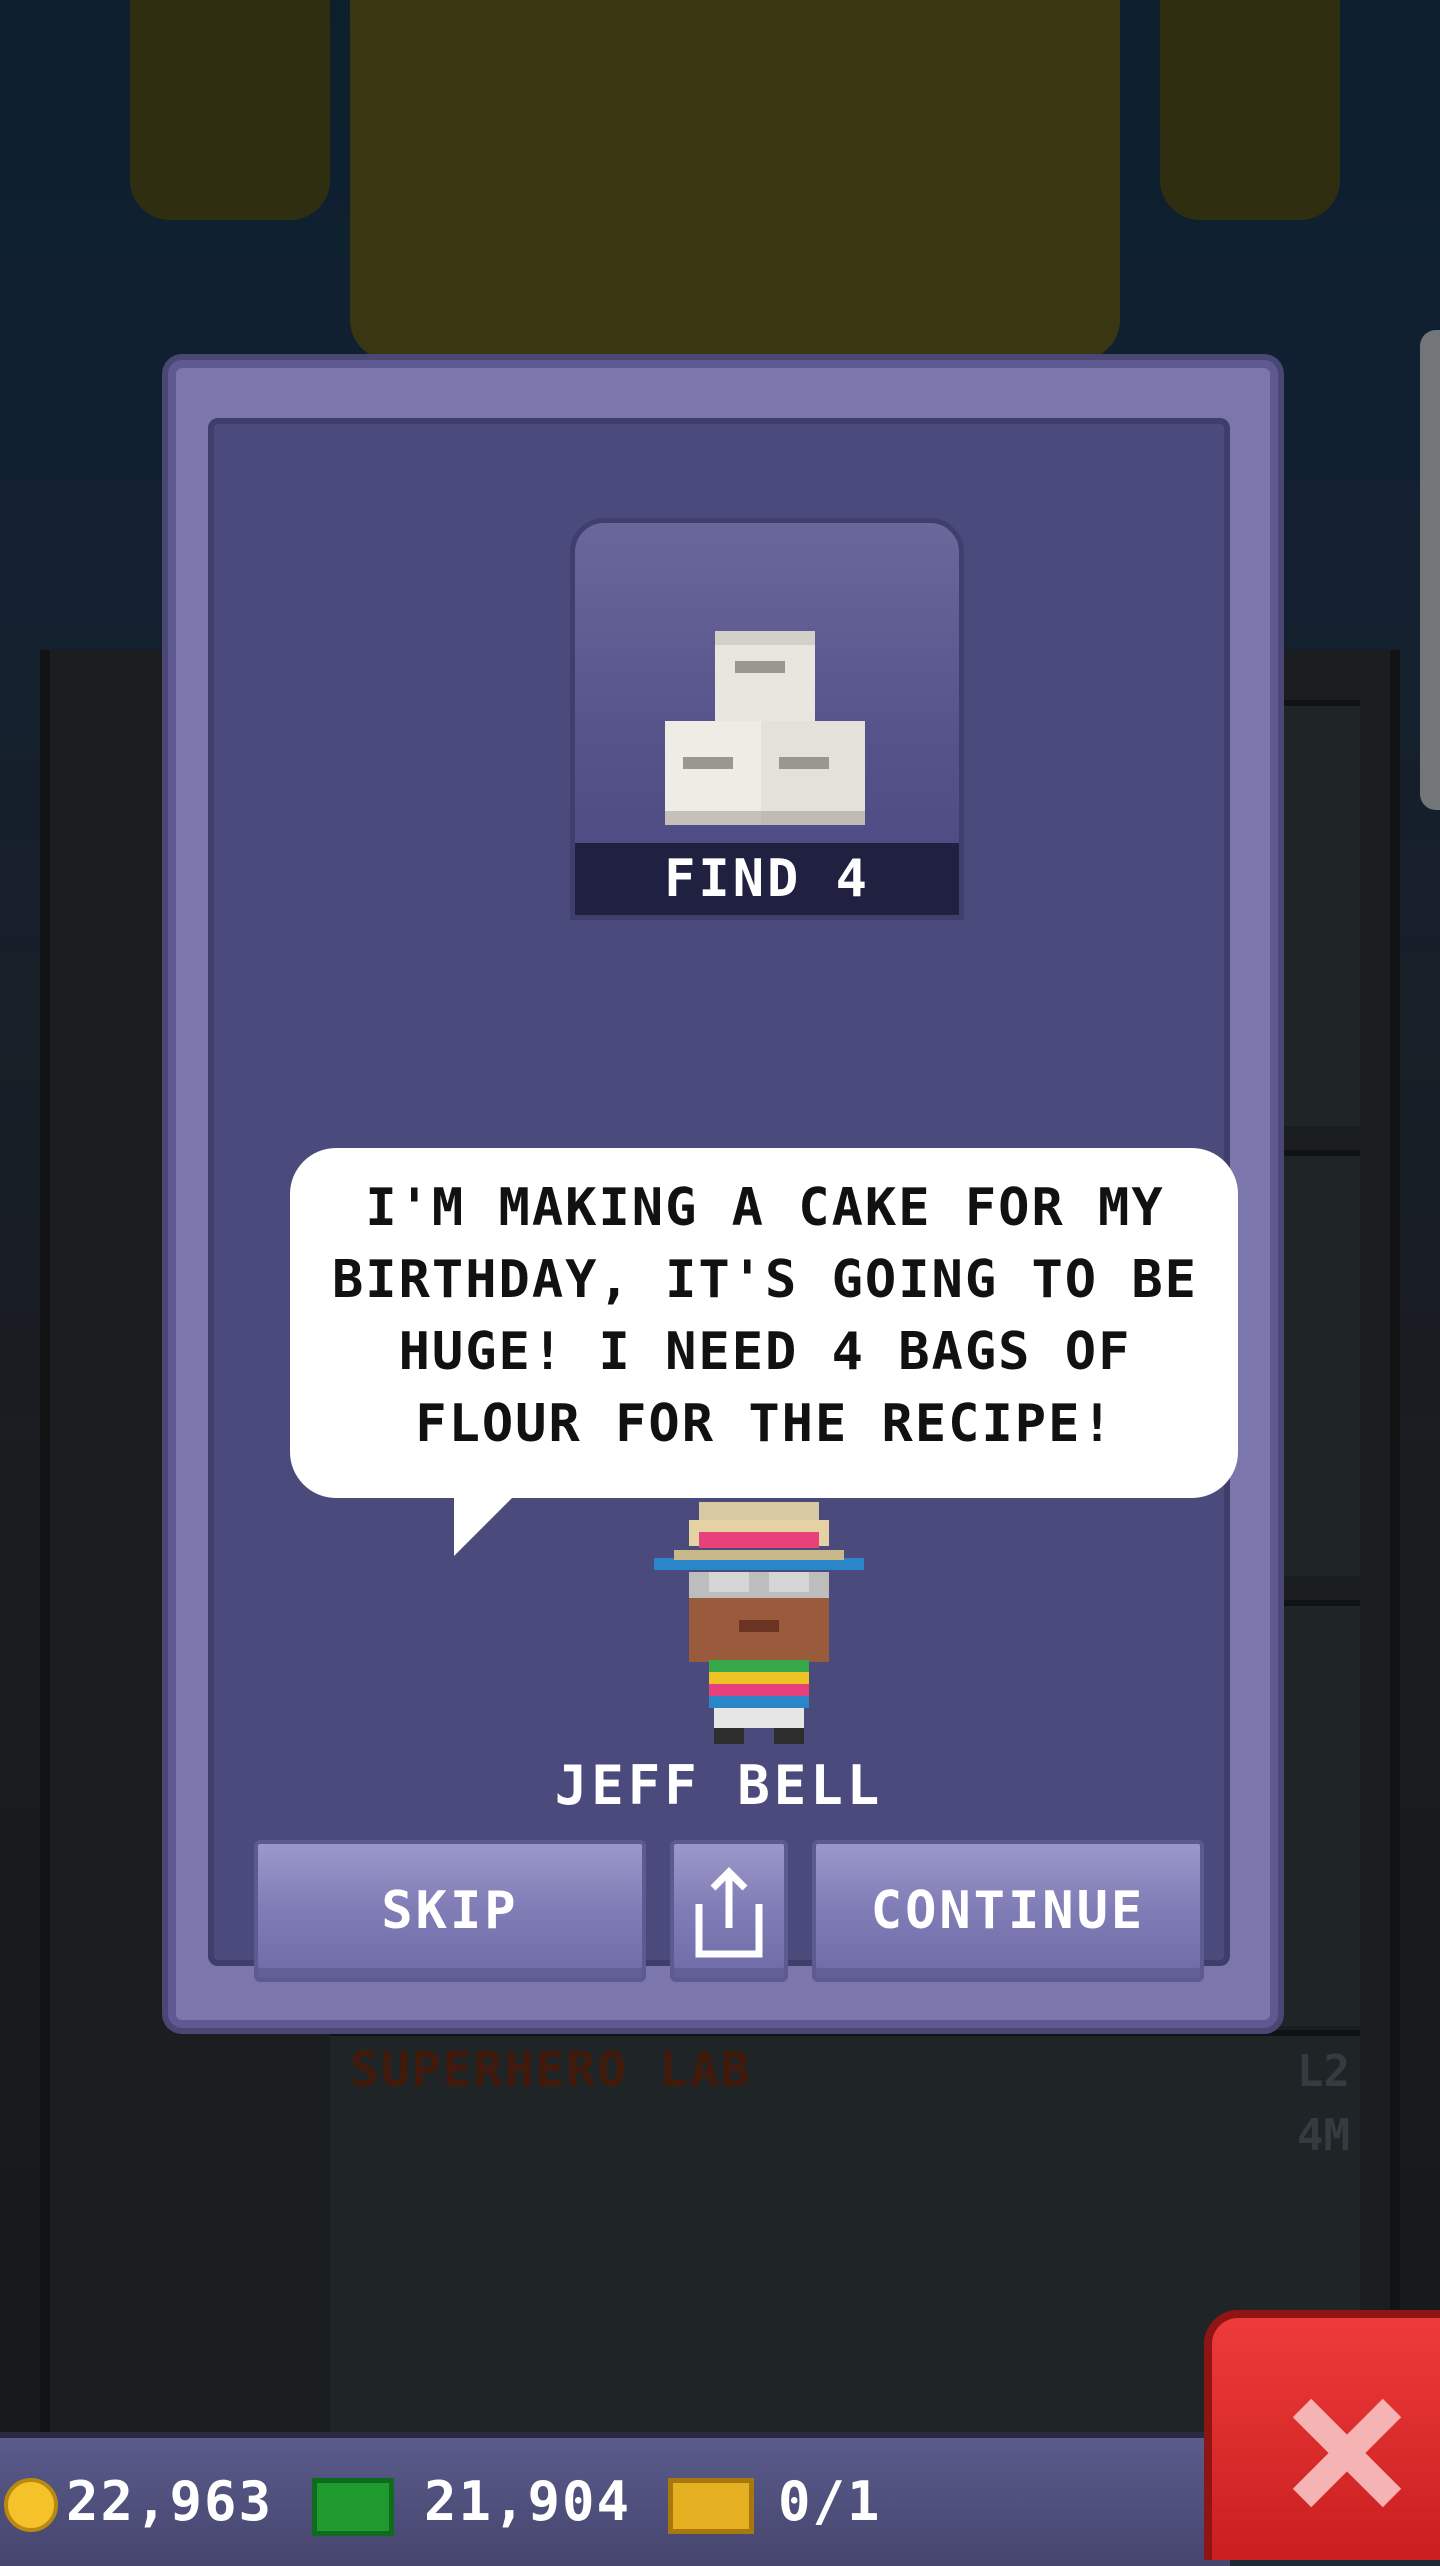  What do you see at coordinates (719, 1785) in the screenshot?
I see `character-name: JEFF BELL` at bounding box center [719, 1785].